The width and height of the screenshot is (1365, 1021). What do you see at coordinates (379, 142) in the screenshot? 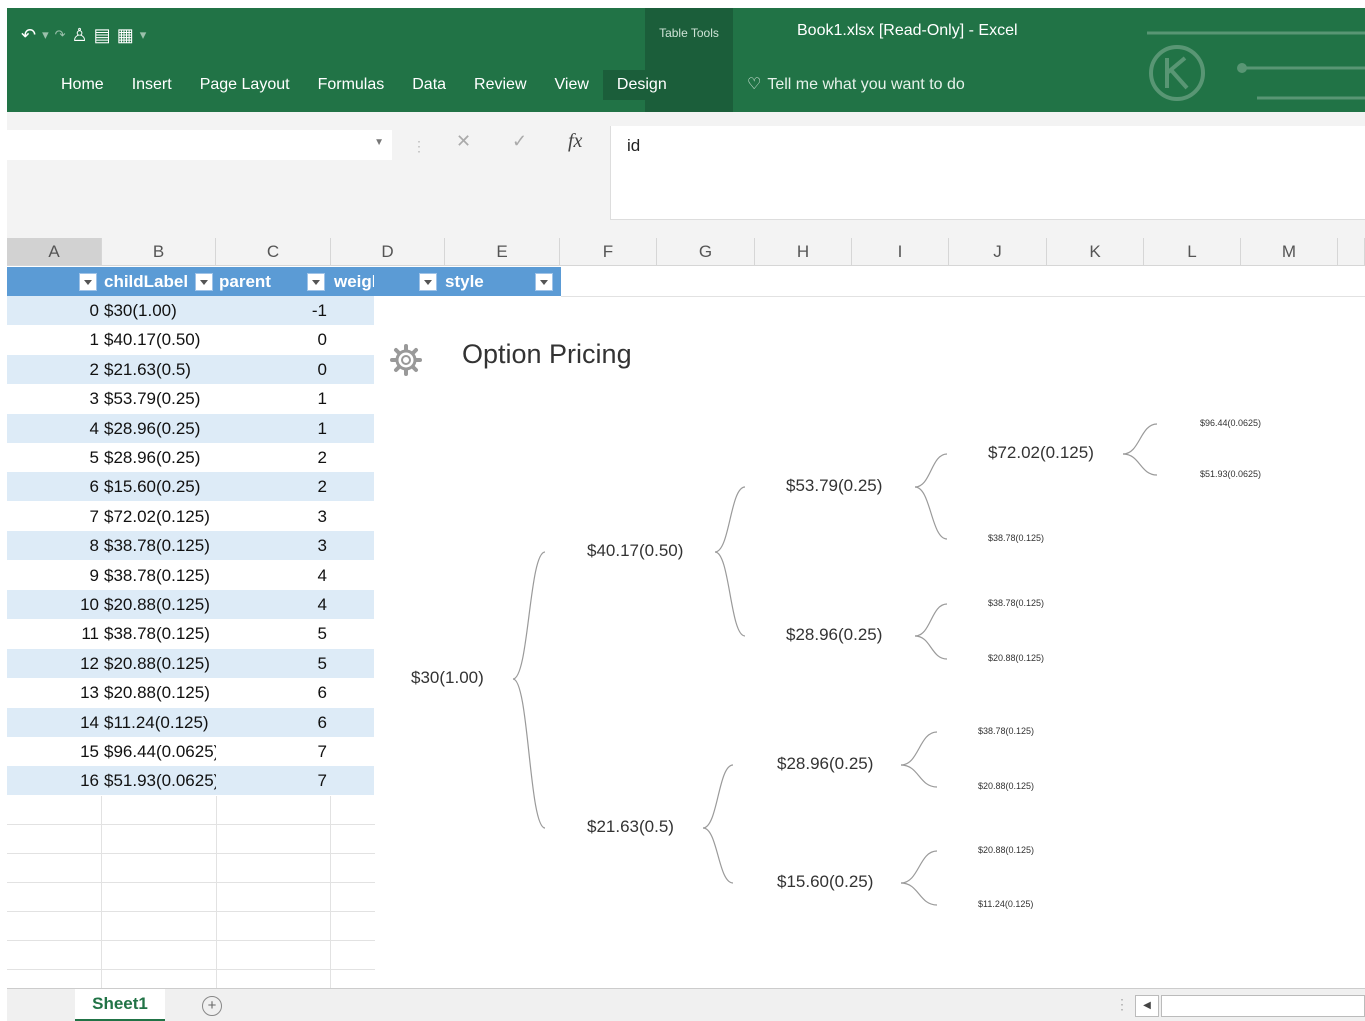
I see `chevron-down-icon: ▼` at bounding box center [379, 142].